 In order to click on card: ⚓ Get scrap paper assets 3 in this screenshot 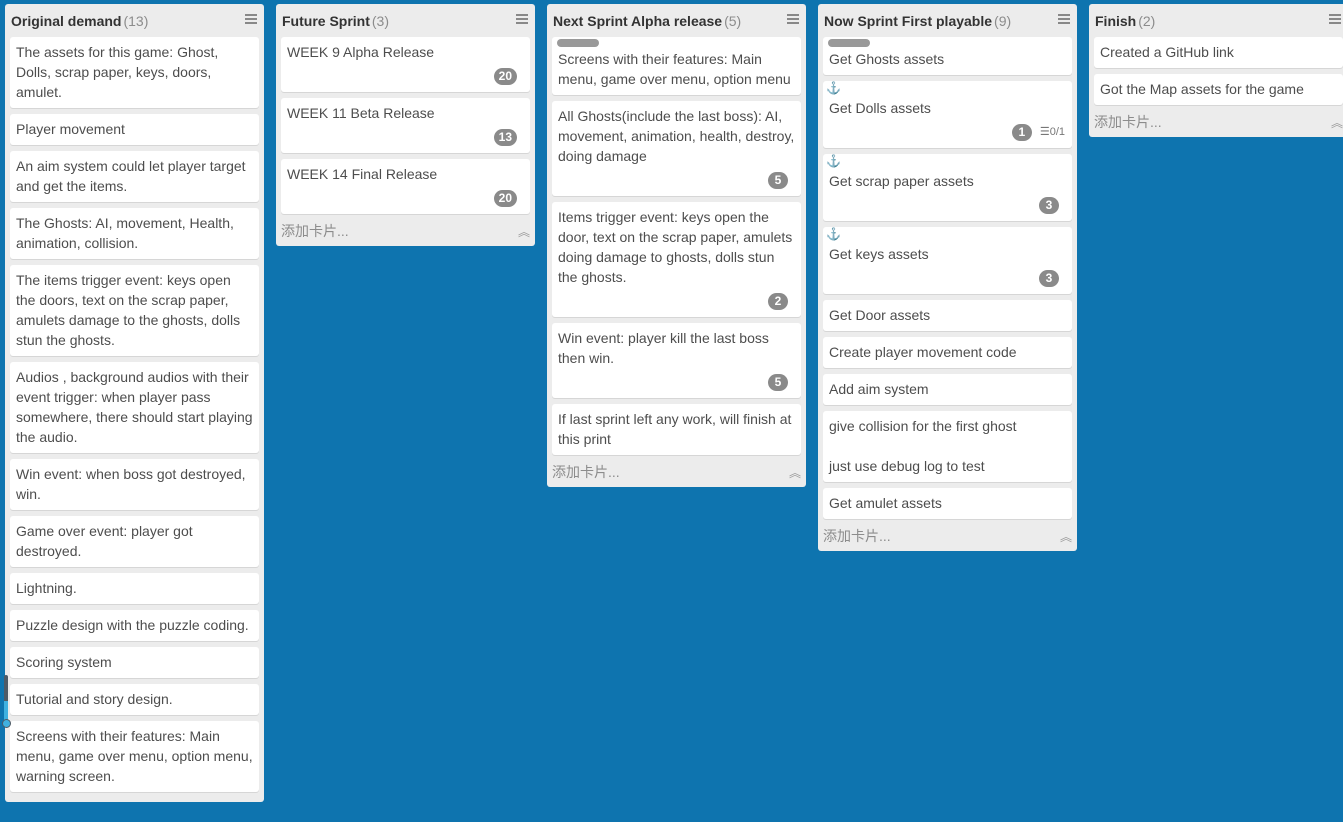, I will do `click(947, 187)`.